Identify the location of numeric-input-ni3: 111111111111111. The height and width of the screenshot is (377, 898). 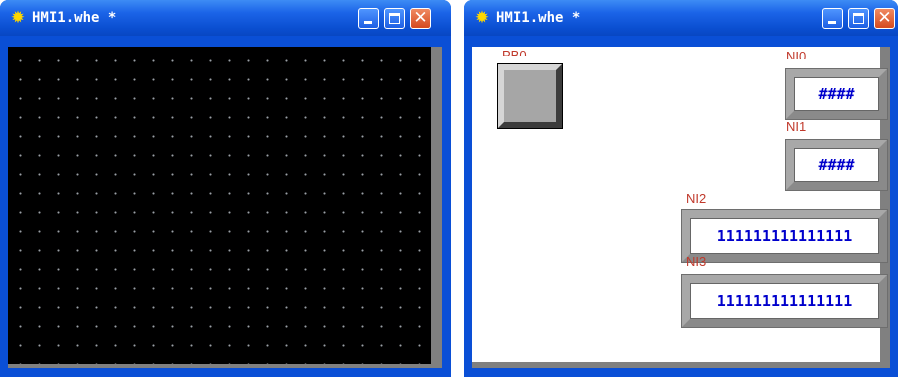
(784, 301).